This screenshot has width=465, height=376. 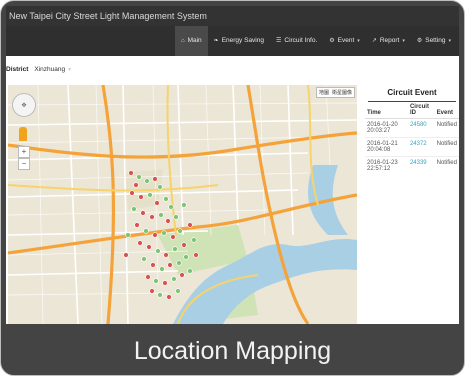 I want to click on pan-control-icon: ✥, so click(x=24, y=105).